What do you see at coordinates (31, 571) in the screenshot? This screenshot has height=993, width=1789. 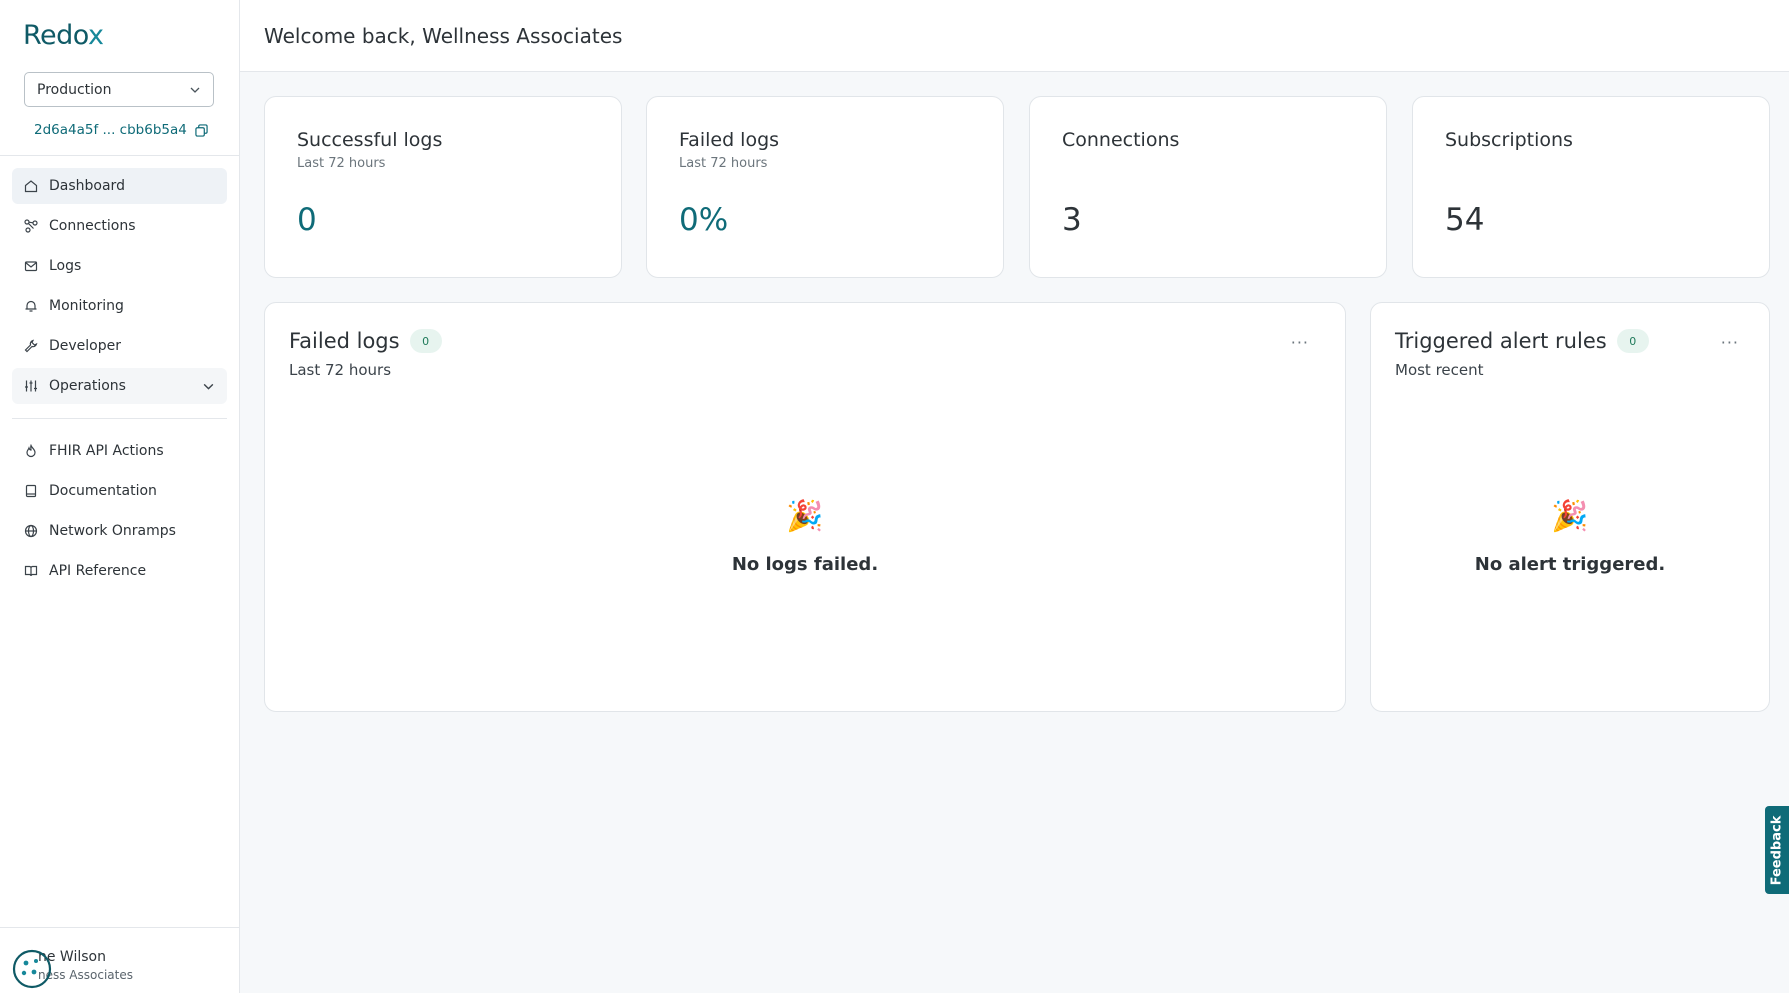 I see `open-book-icon` at bounding box center [31, 571].